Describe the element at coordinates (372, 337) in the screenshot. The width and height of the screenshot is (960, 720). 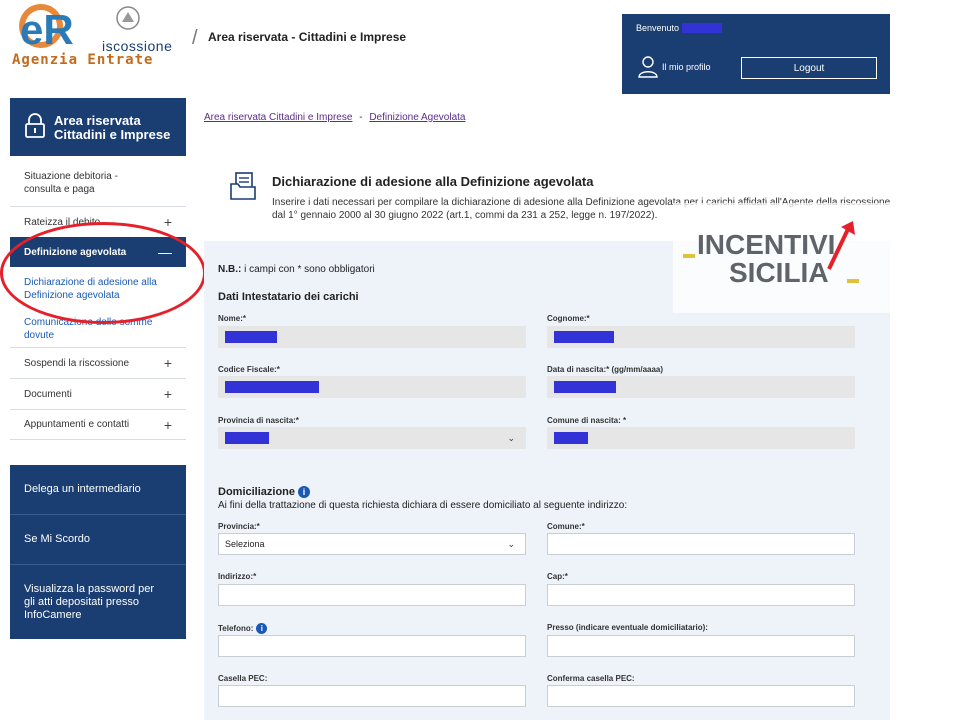
I see `nome-field` at that location.